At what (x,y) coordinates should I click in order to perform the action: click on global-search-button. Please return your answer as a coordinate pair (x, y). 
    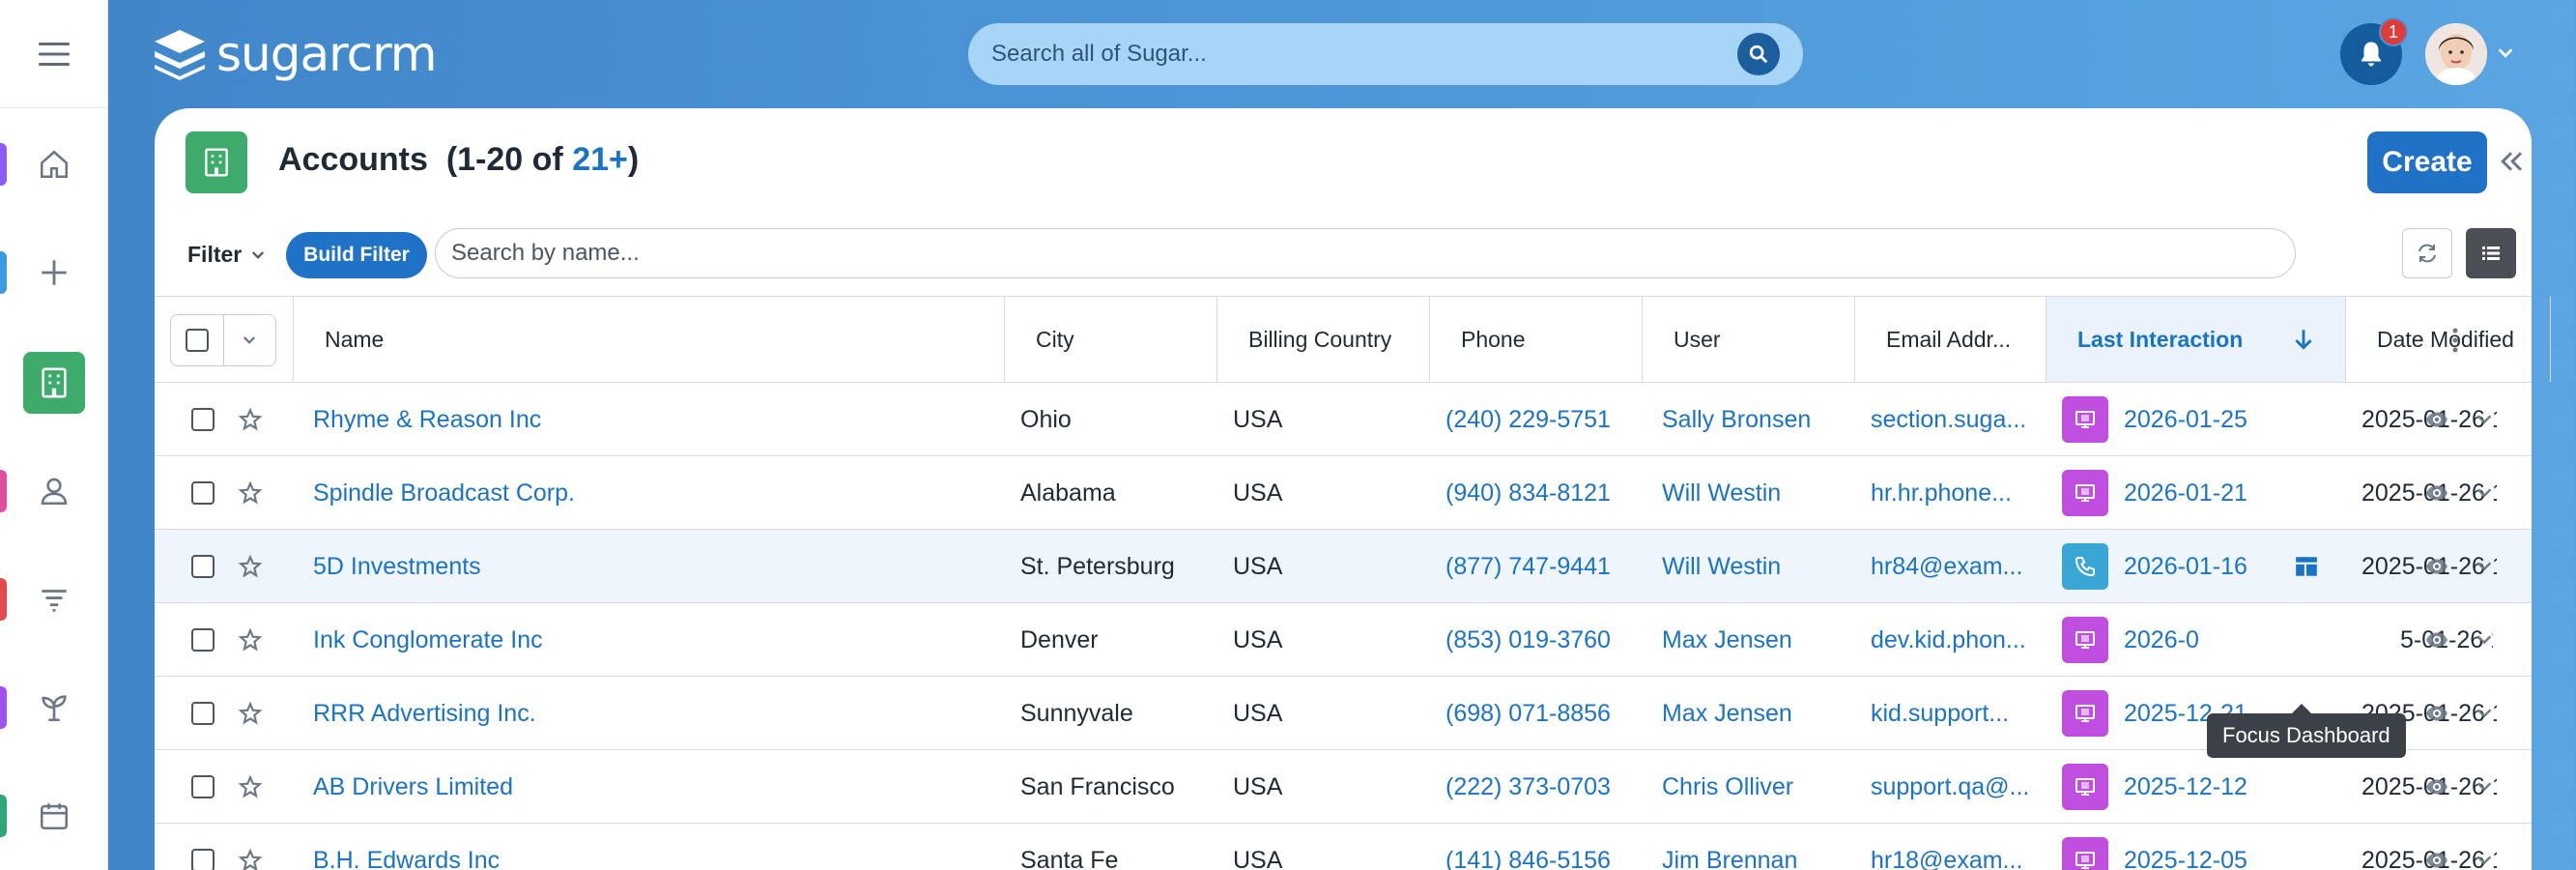
    Looking at the image, I should click on (1759, 54).